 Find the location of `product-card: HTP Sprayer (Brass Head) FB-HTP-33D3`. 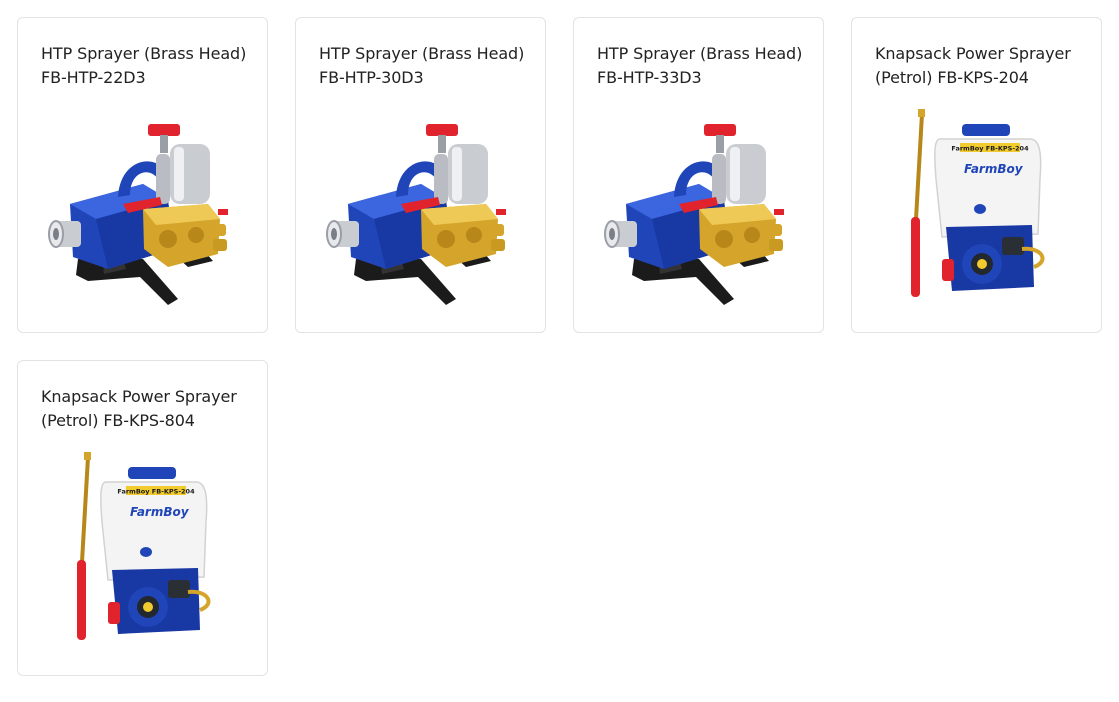

product-card: HTP Sprayer (Brass Head) FB-HTP-33D3 is located at coordinates (698, 175).